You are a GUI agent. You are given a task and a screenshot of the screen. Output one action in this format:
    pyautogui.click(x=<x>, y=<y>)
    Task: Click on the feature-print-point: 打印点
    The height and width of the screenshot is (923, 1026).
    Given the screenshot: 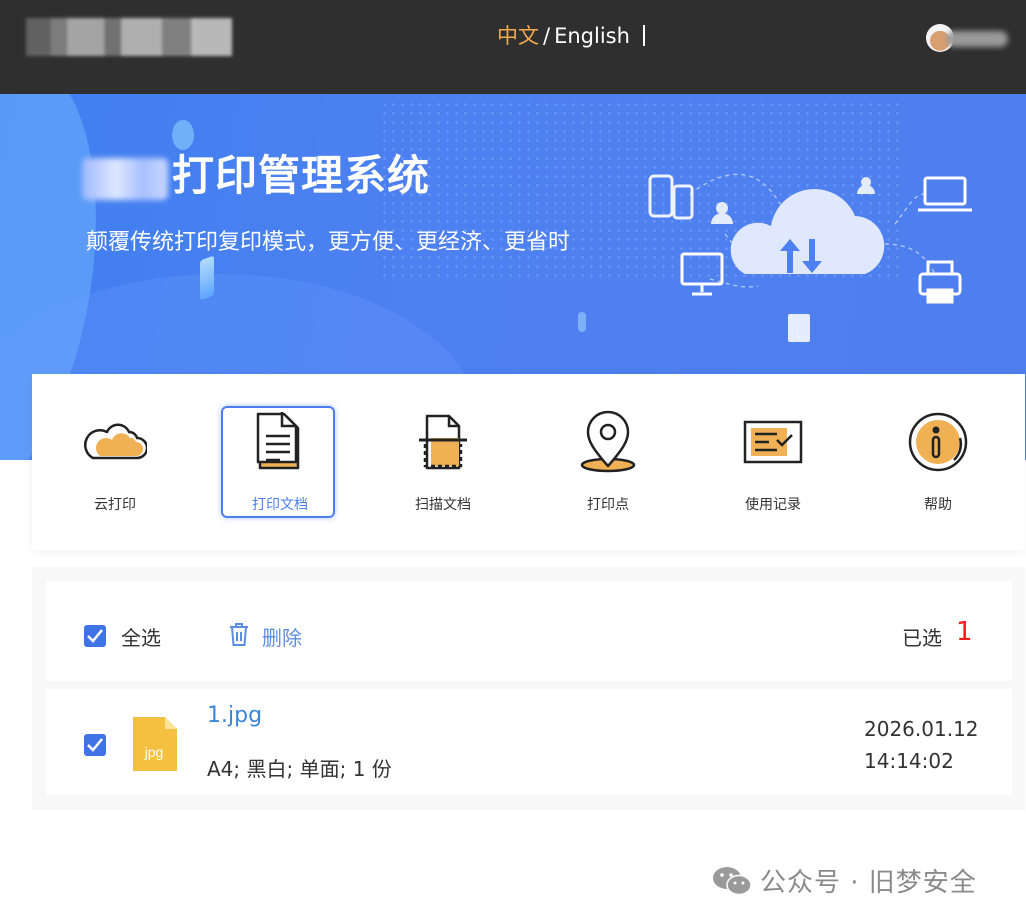 What is the action you would take?
    pyautogui.click(x=608, y=462)
    